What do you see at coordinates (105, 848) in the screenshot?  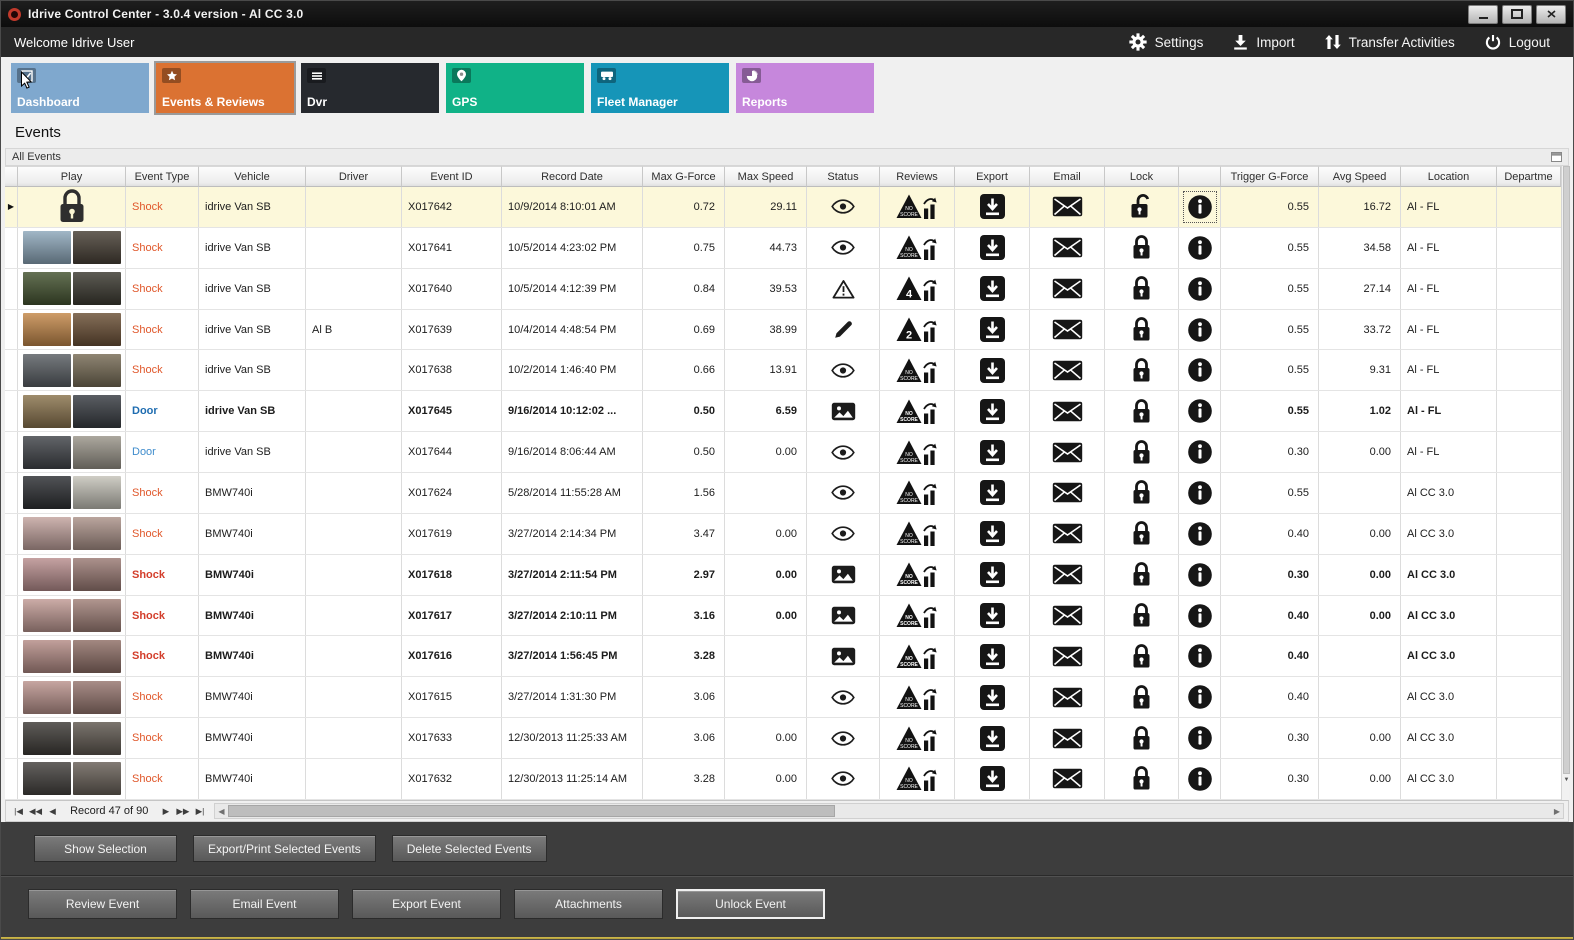 I see `show-selection-button: Show Selection` at bounding box center [105, 848].